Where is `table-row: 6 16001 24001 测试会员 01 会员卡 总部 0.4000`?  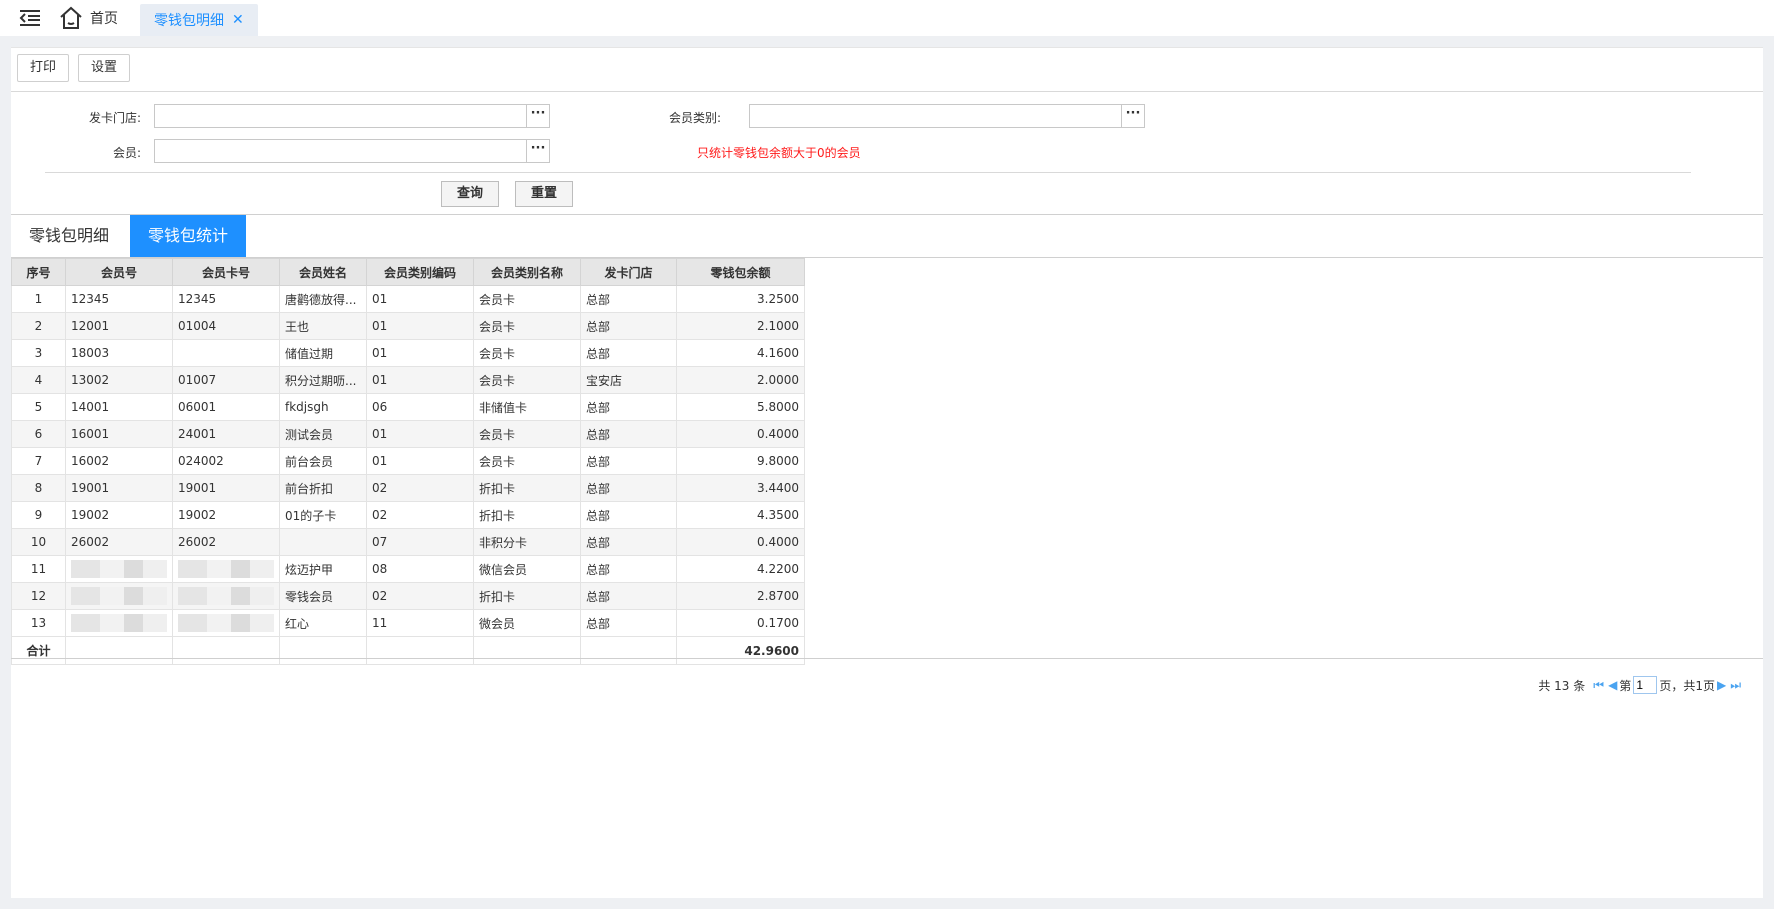
table-row: 6 16001 24001 测试会员 01 会员卡 总部 0.4000 is located at coordinates (408, 434).